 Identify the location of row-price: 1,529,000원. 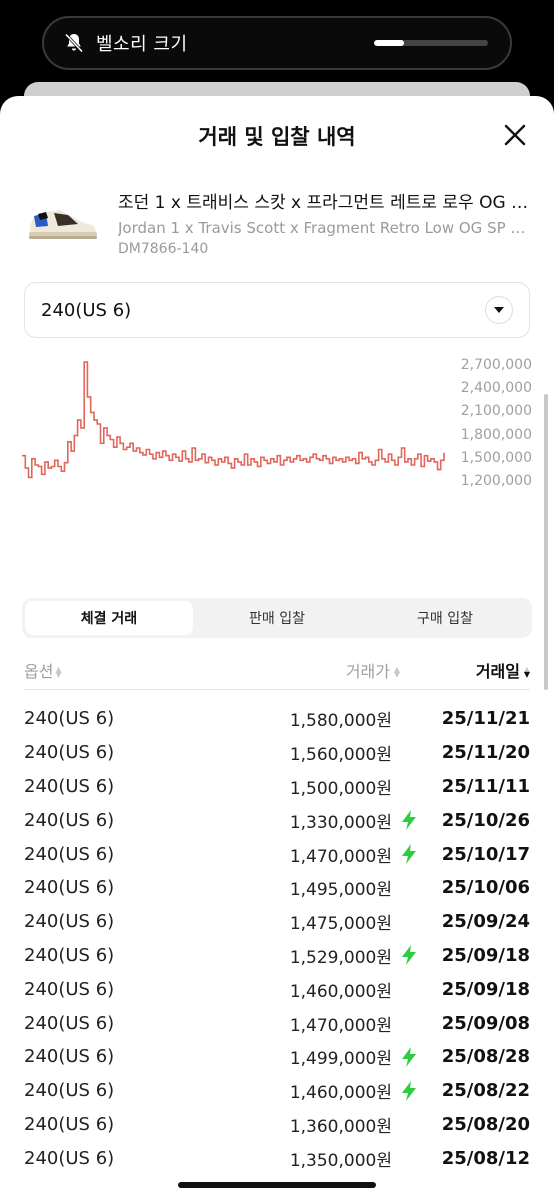
(340, 957).